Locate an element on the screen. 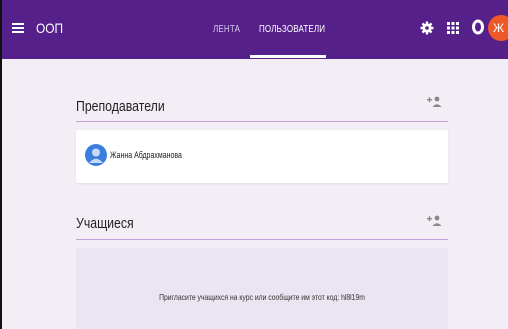 This screenshot has width=508, height=329. user-avatar-icon is located at coordinates (96, 155).